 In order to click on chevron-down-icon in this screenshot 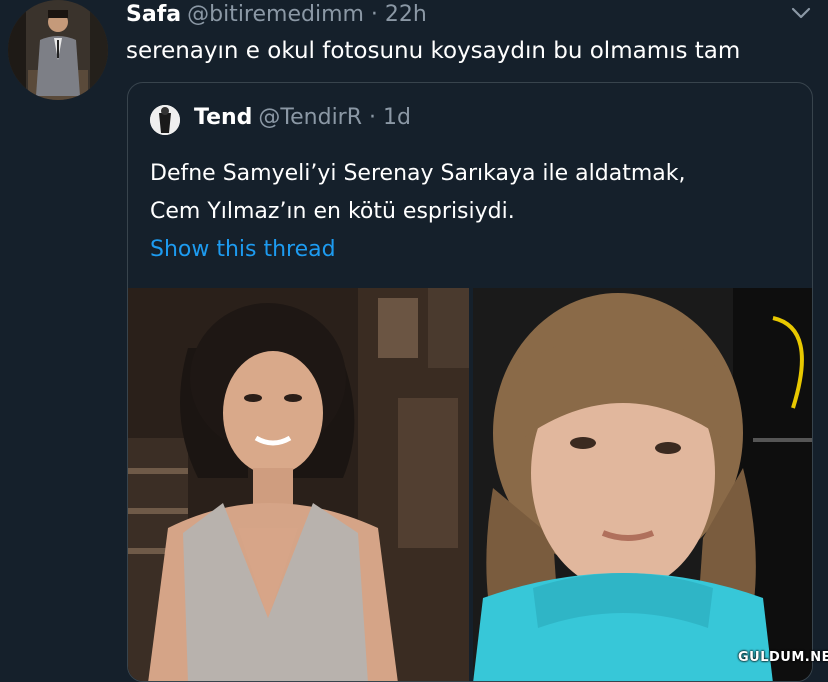, I will do `click(801, 13)`.